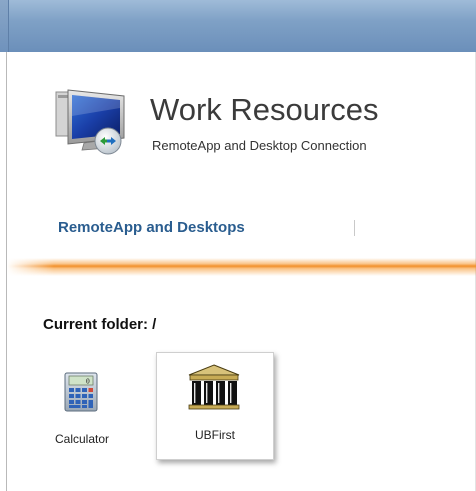 Image resolution: width=476 pixels, height=491 pixels. What do you see at coordinates (238, 26) in the screenshot?
I see `window-top-bar` at bounding box center [238, 26].